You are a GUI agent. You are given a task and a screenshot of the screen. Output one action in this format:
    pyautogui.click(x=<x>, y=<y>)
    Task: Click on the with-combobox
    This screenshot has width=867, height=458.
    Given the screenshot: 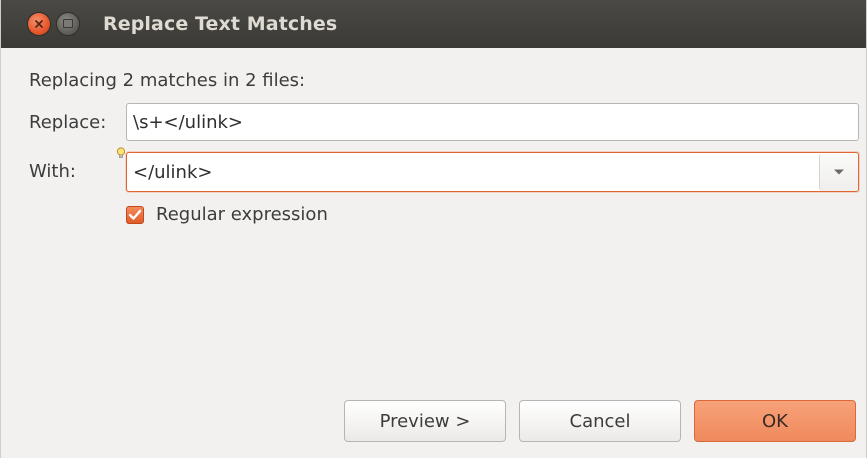 What is the action you would take?
    pyautogui.click(x=492, y=172)
    